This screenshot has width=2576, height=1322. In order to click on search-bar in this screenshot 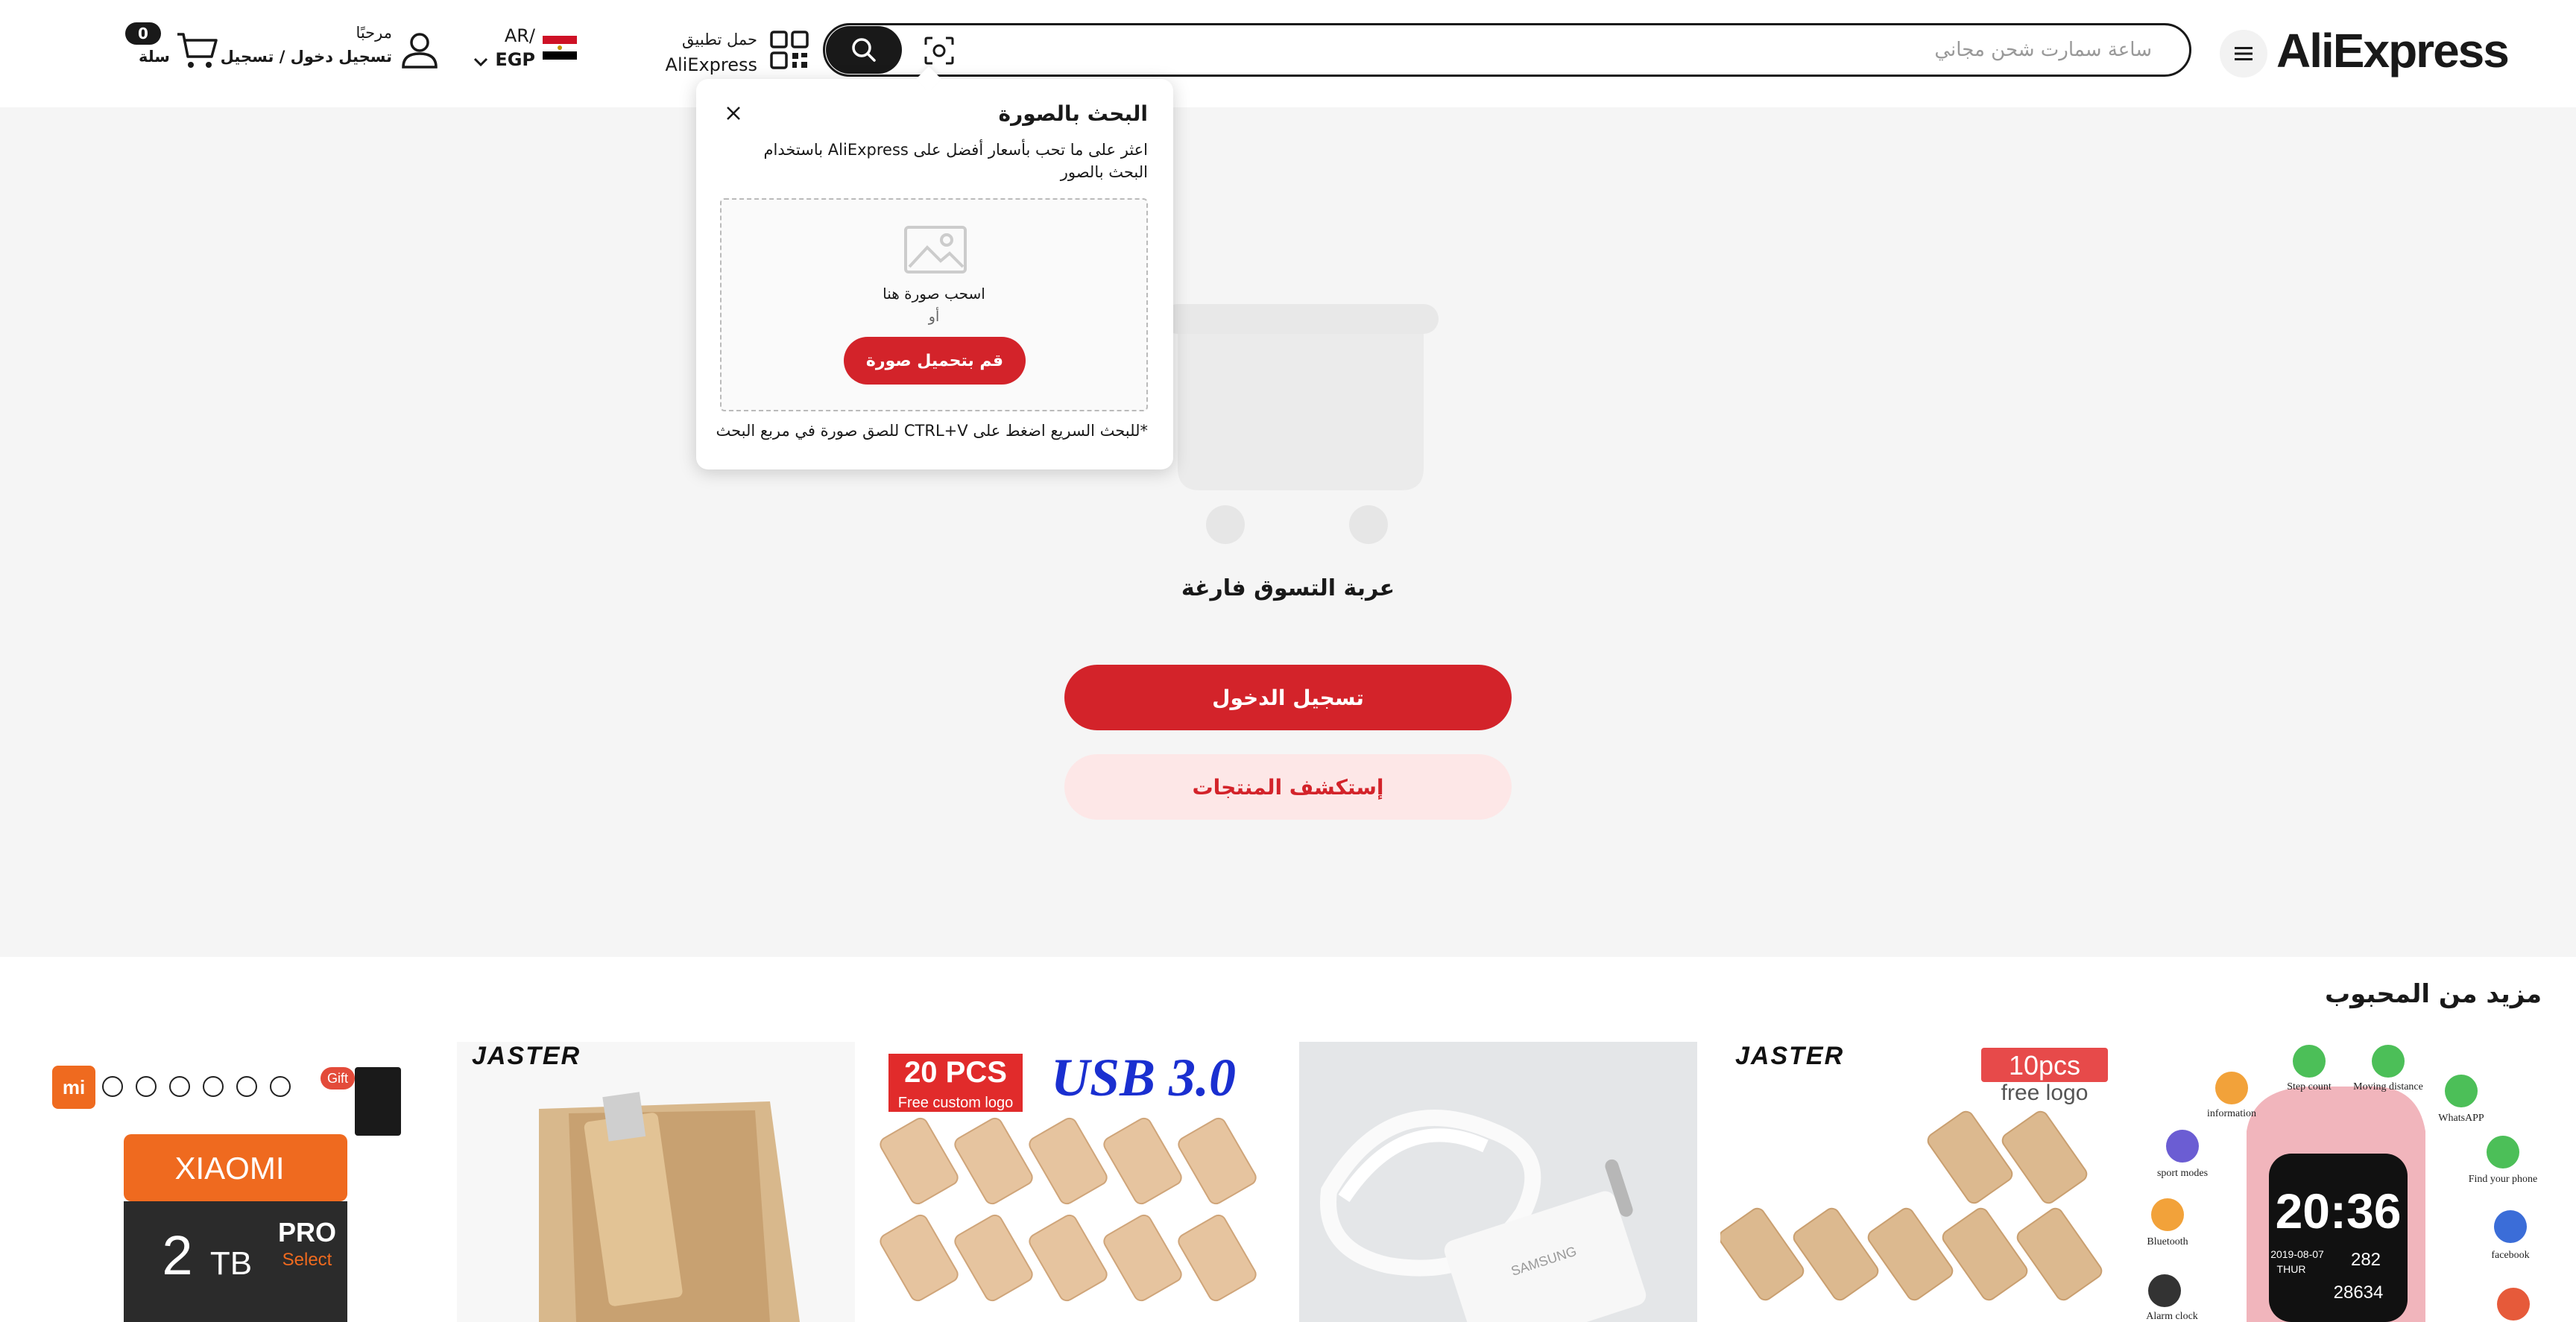, I will do `click(1507, 50)`.